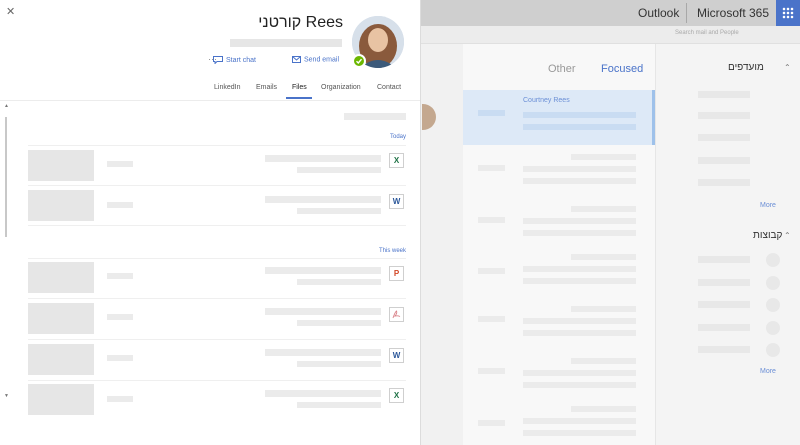  What do you see at coordinates (767, 235) in the screenshot?
I see `groups-header: קבוצות` at bounding box center [767, 235].